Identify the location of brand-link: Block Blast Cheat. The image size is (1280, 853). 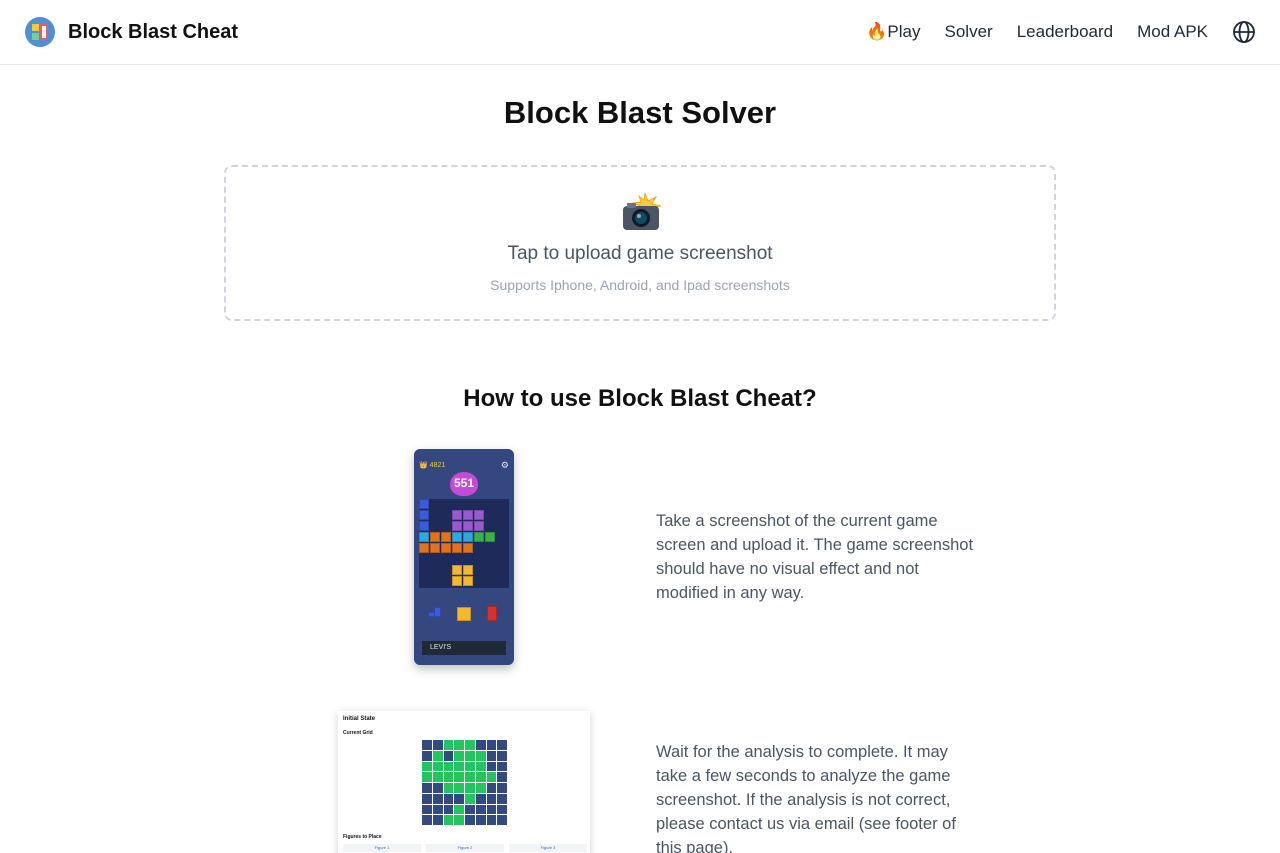
(131, 32).